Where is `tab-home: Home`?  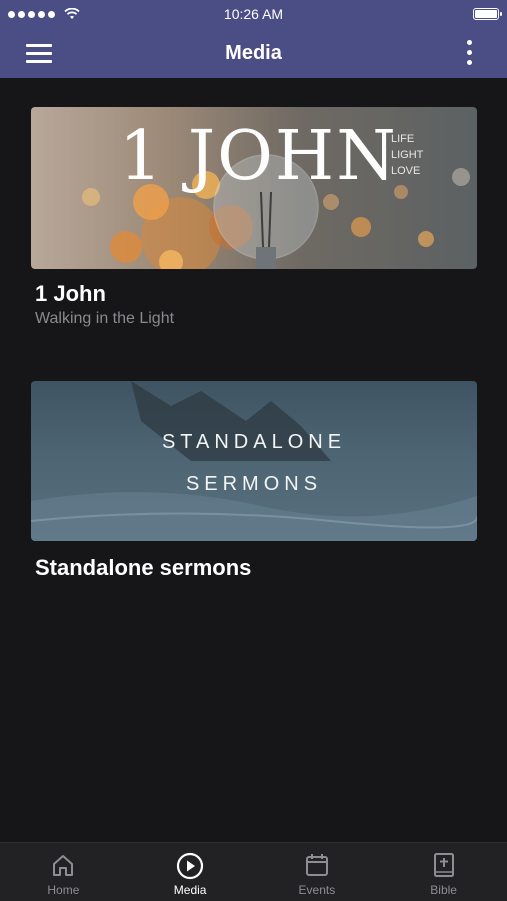
tab-home: Home is located at coordinates (63, 872).